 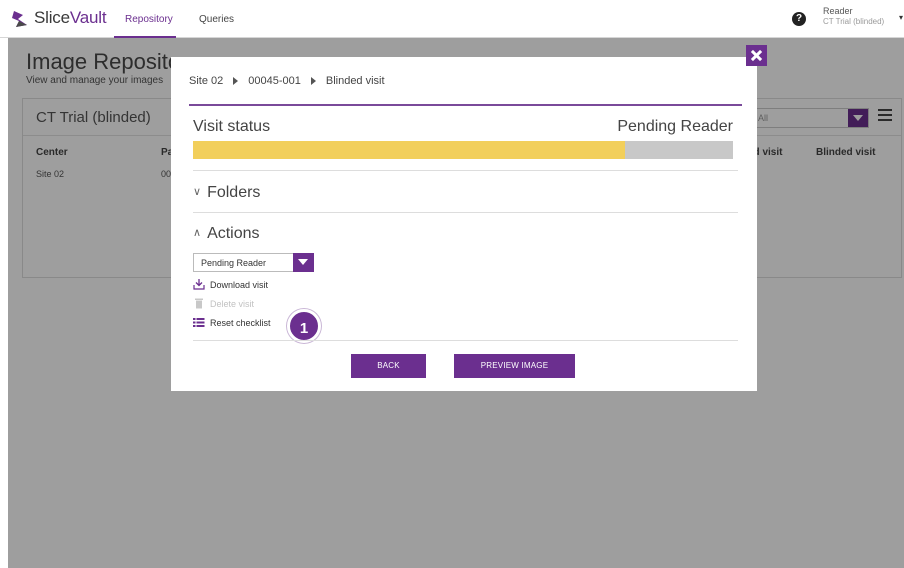 What do you see at coordinates (19, 19) in the screenshot?
I see `slicevault-logo-icon` at bounding box center [19, 19].